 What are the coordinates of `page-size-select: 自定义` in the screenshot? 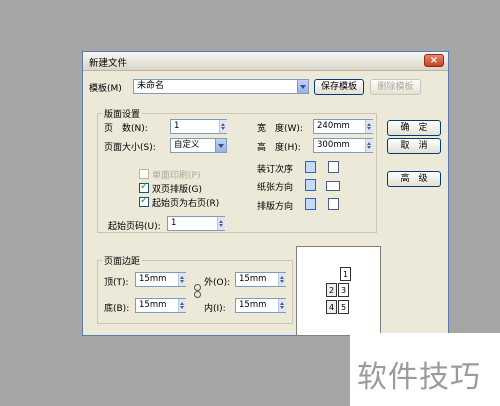 It's located at (198, 145).